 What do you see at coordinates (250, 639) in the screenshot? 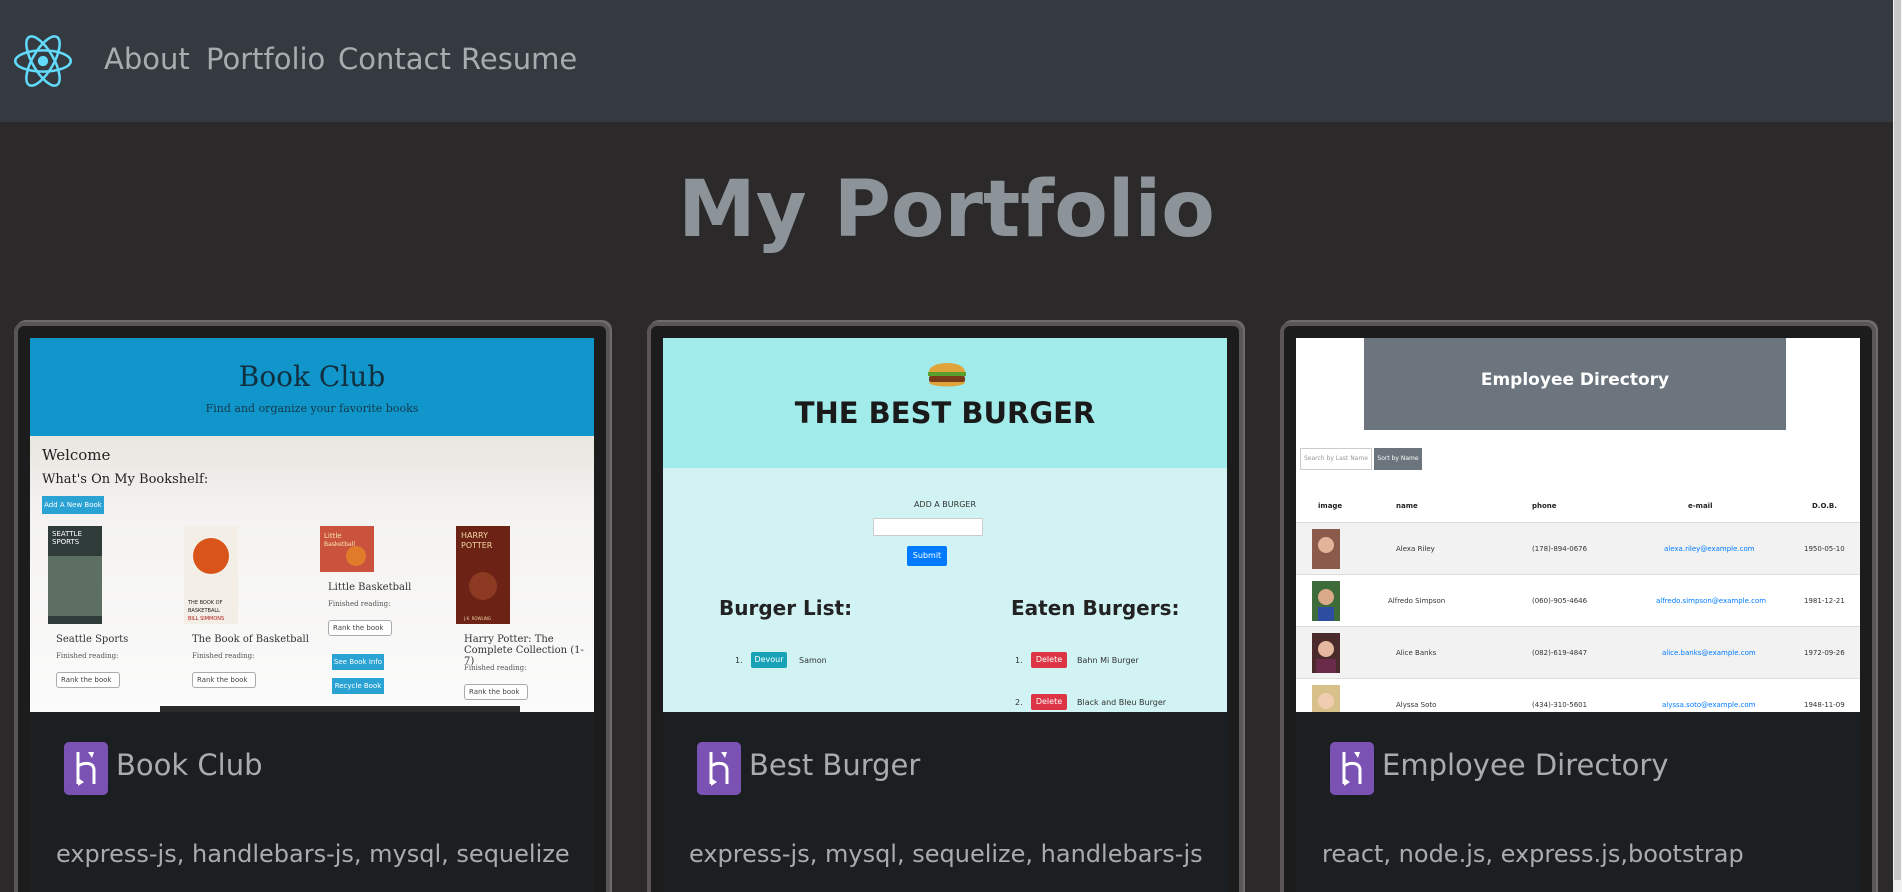
I see `book-title: The Book of Basketball` at bounding box center [250, 639].